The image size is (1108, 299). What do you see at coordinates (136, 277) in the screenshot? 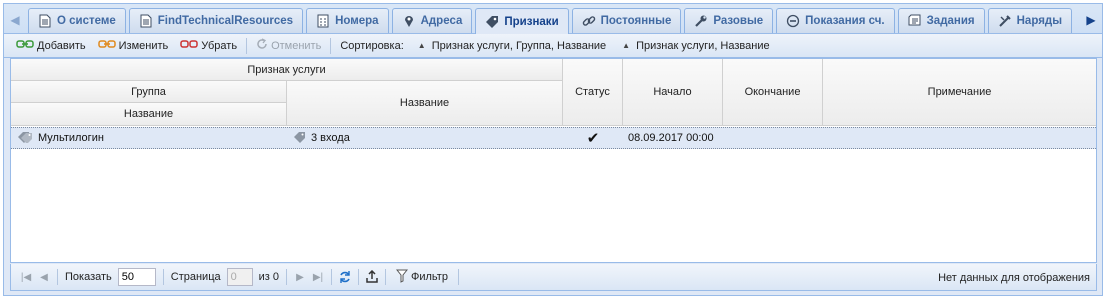
I see `page-size-input` at bounding box center [136, 277].